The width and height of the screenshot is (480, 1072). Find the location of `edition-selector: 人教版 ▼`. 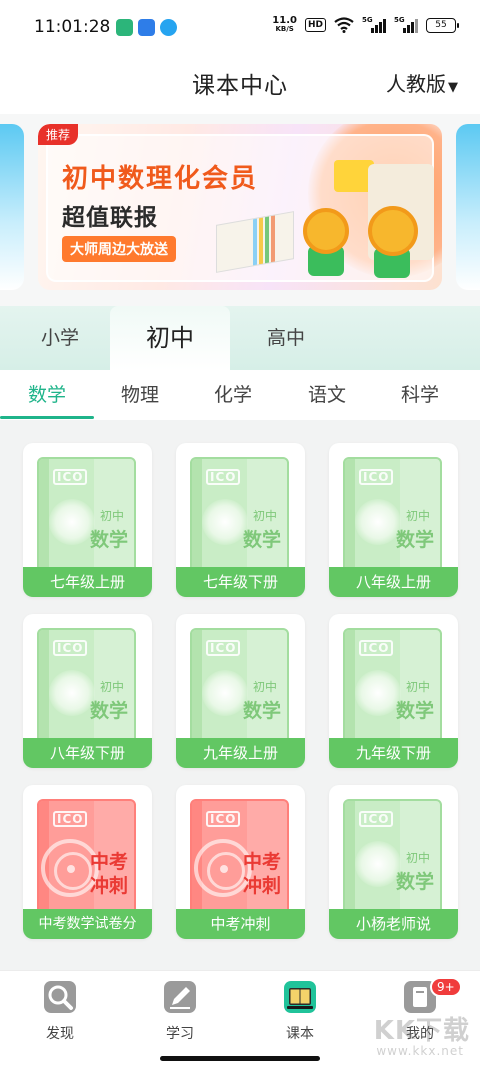

edition-selector: 人教版 ▼ is located at coordinates (422, 82).